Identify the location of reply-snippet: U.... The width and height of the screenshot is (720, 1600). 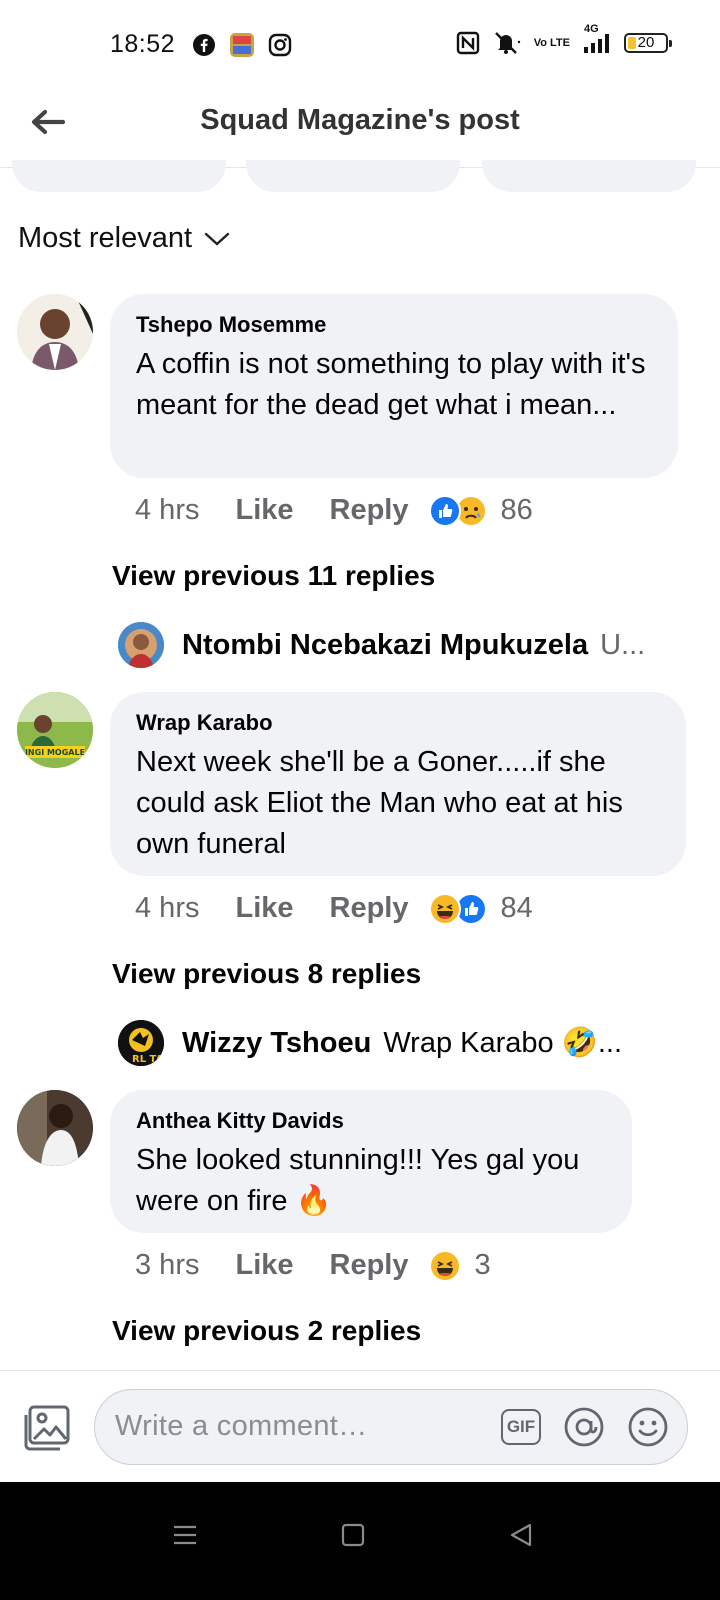
(623, 644).